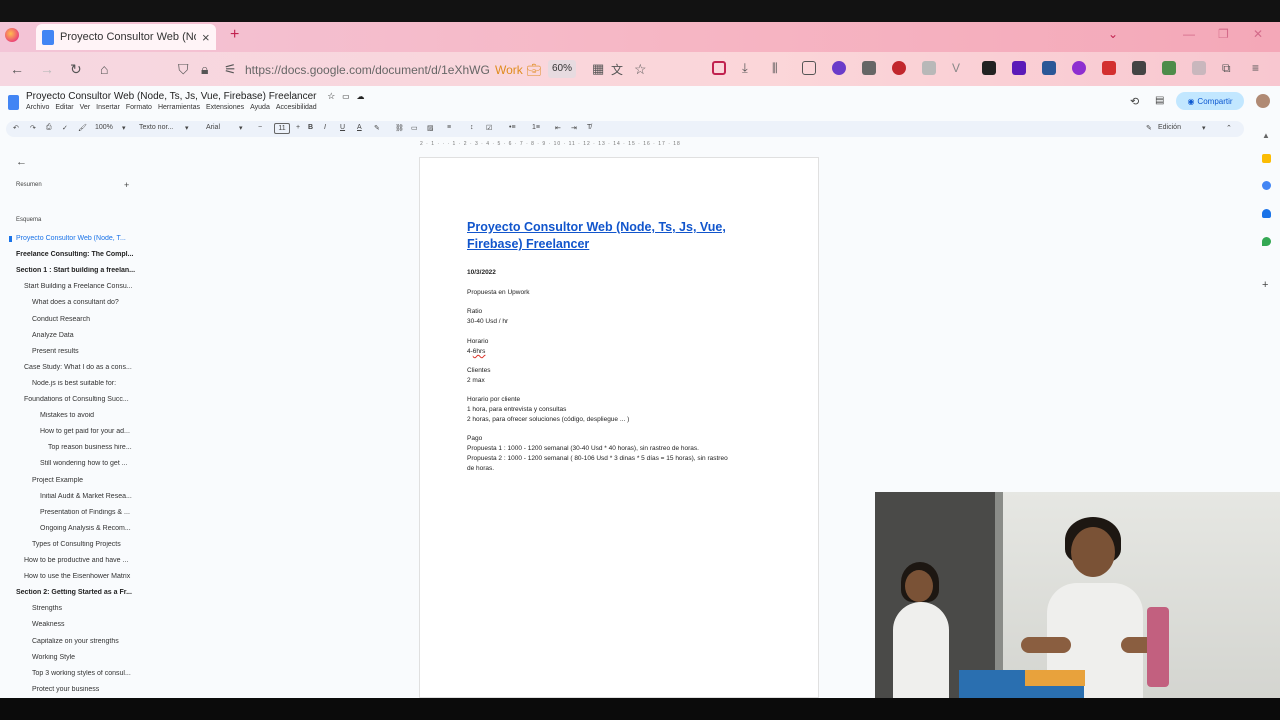 This screenshot has height=720, width=1280. I want to click on back-arrow-icon: ←, so click(21, 162).